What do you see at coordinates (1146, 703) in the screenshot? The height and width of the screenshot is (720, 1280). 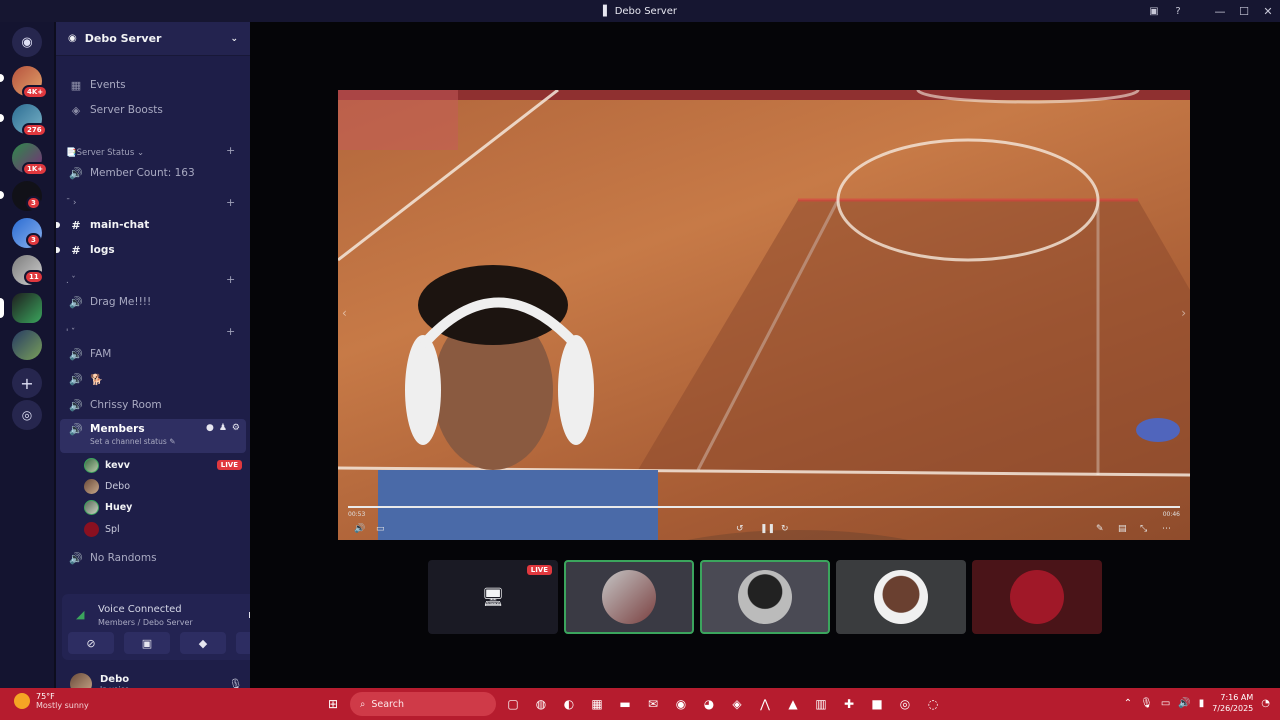 I see `microphone-icon: 🎙` at bounding box center [1146, 703].